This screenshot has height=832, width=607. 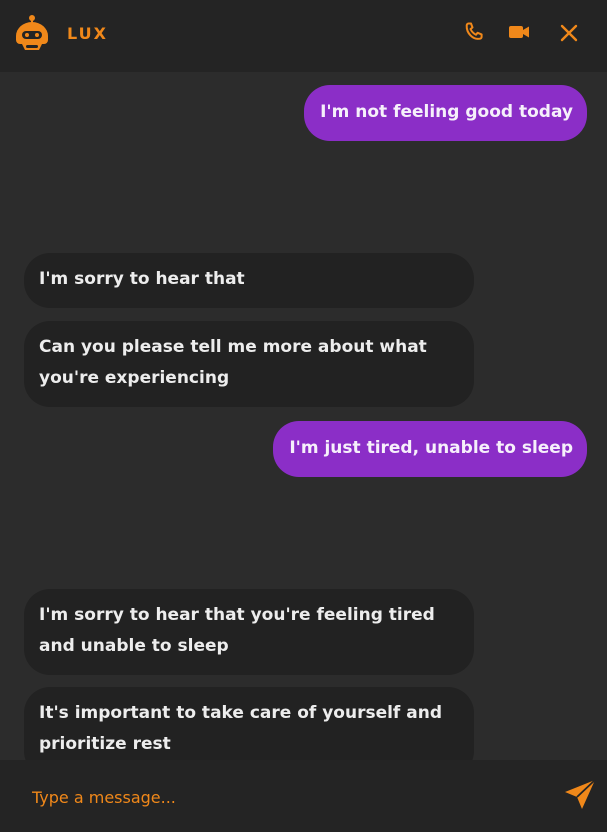 I want to click on close-icon, so click(x=569, y=33).